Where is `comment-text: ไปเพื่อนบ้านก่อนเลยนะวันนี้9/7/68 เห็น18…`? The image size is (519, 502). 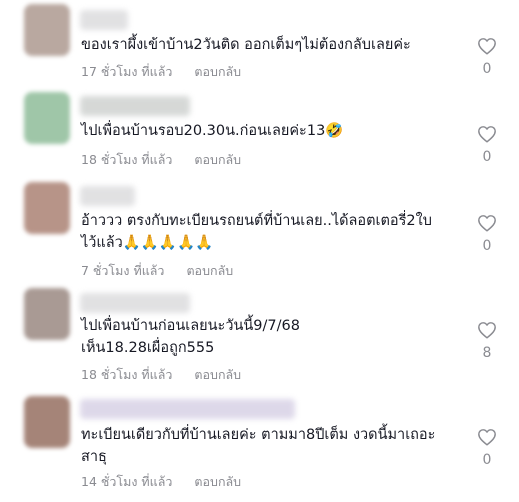
comment-text: ไปเพื่อนบ้านก่อนเลยนะวันนี้9/7/68 เห็น18… is located at coordinates (190, 337).